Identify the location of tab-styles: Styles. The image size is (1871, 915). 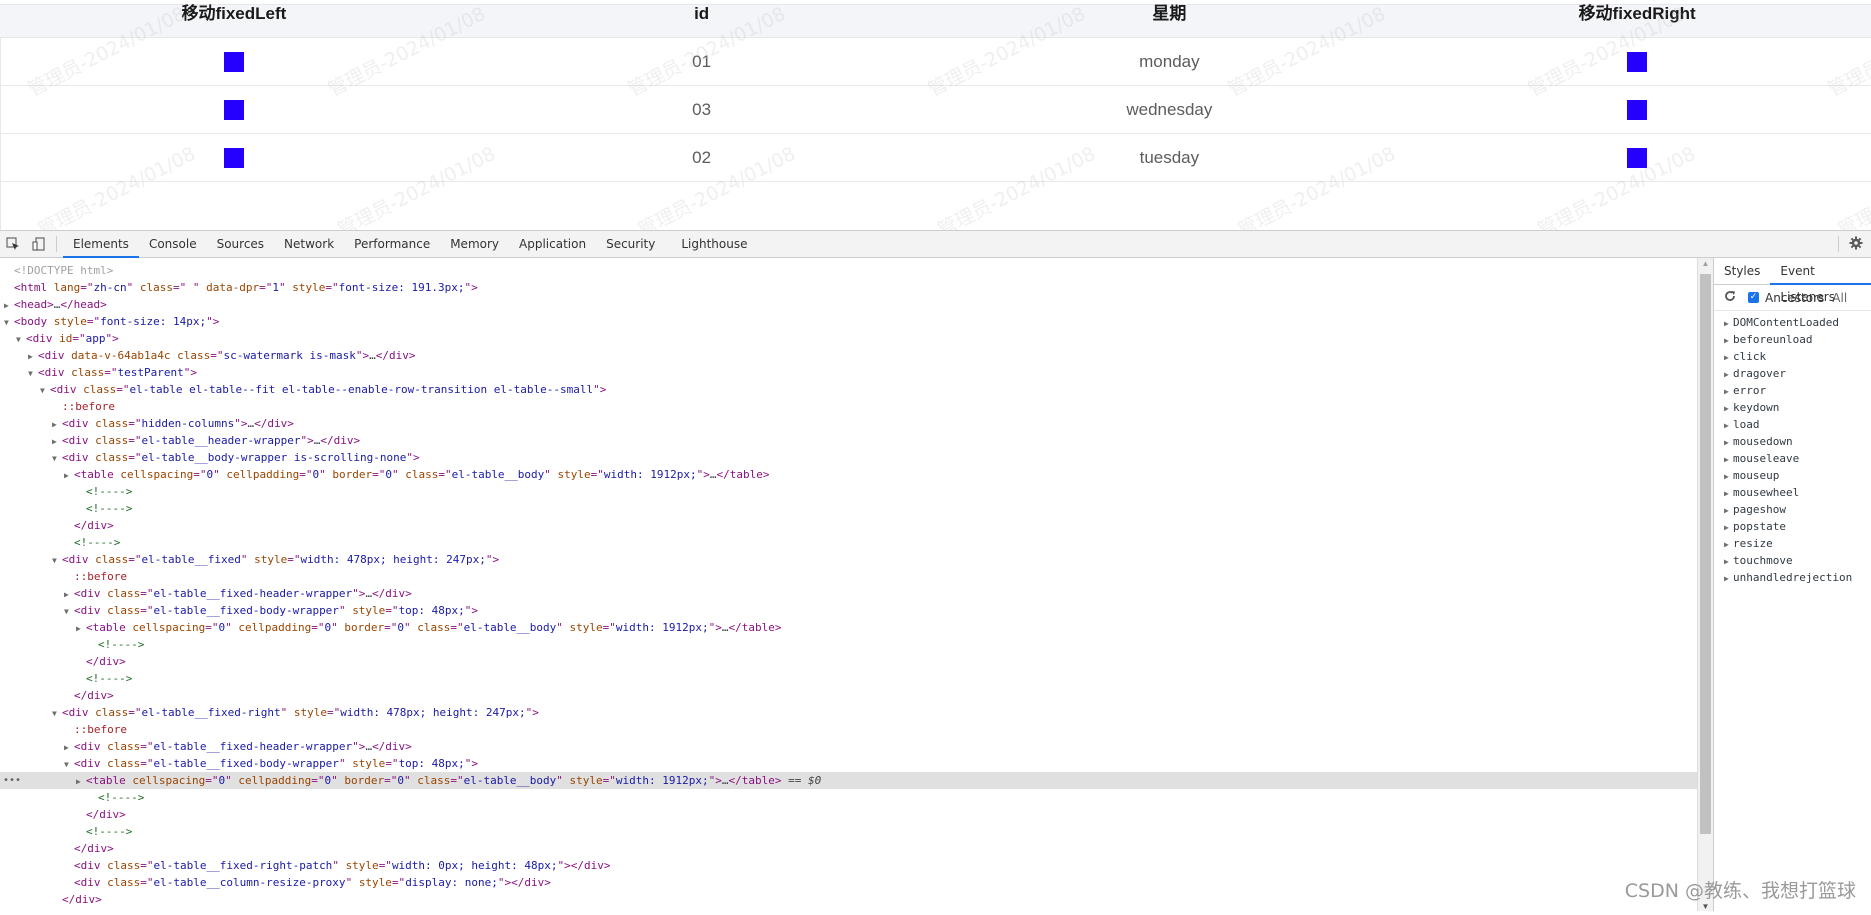
(1742, 271).